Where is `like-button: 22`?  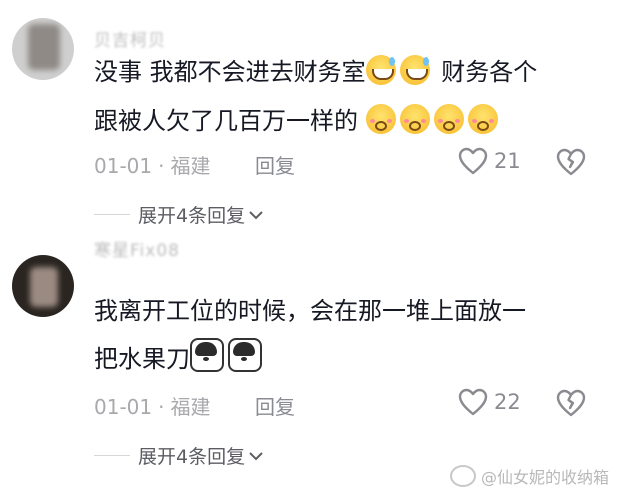
like-button: 22 is located at coordinates (489, 402).